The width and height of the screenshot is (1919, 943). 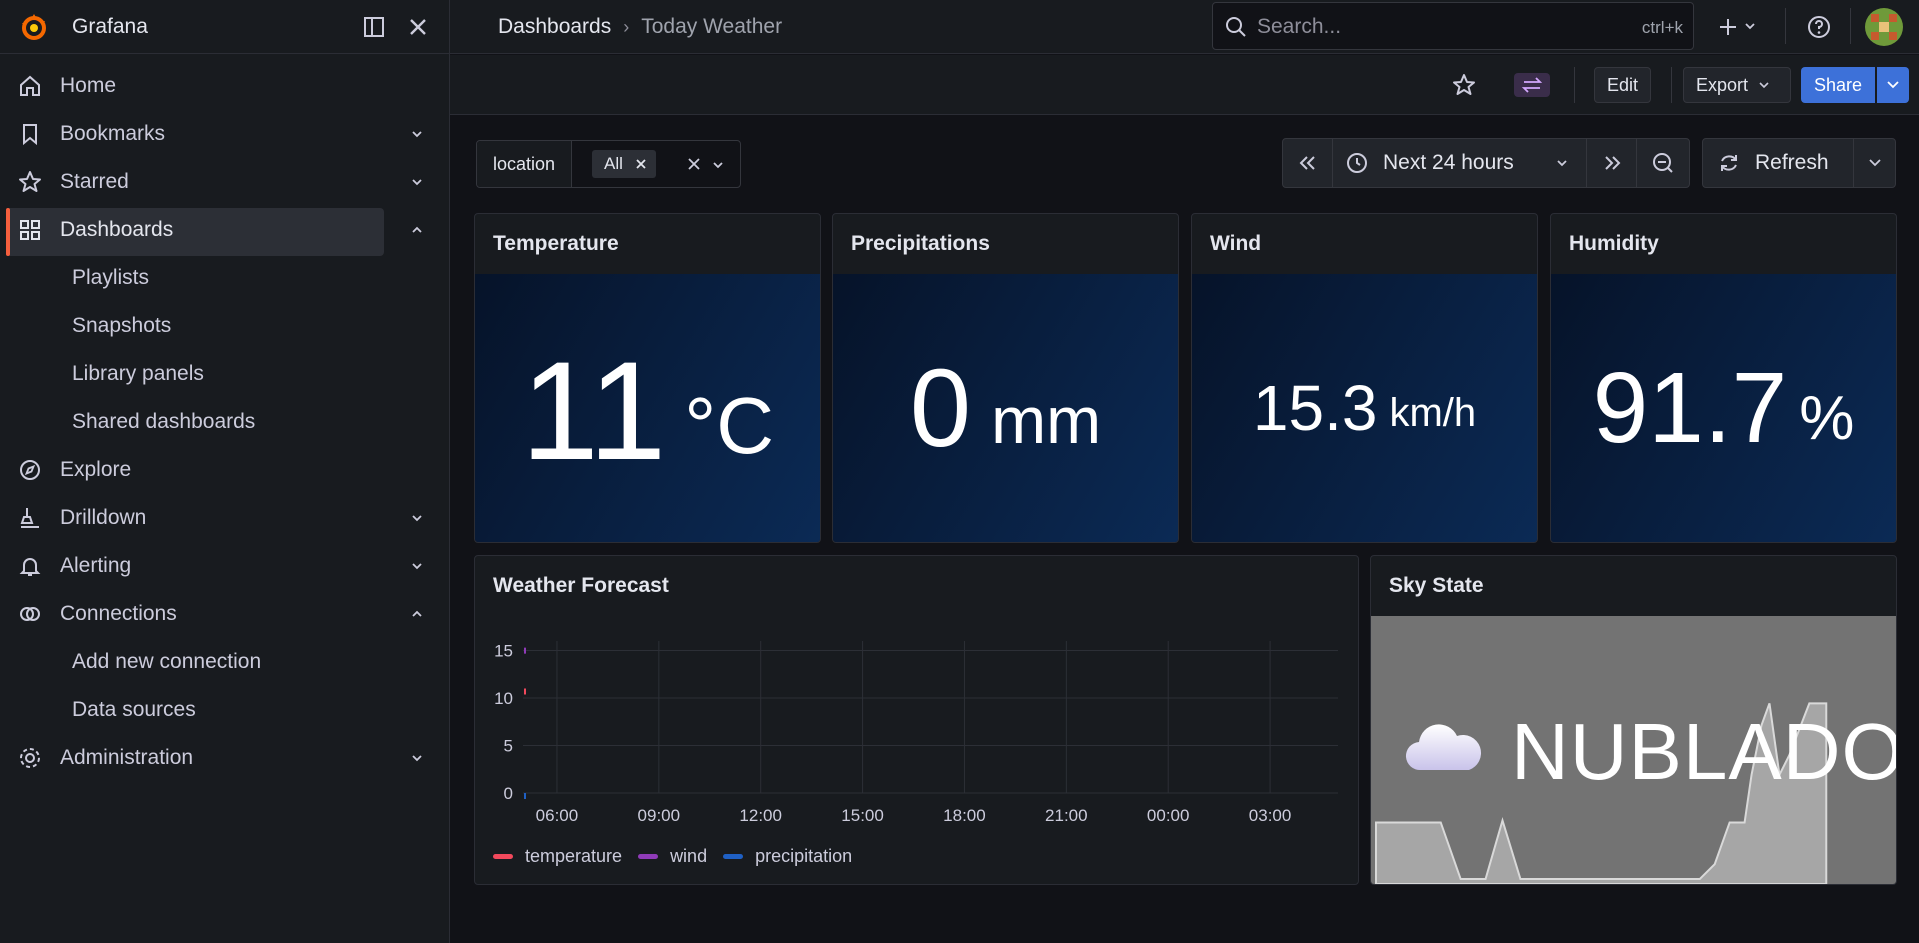 What do you see at coordinates (224, 518) in the screenshot?
I see `sidebar-item-drilldown: Drilldown` at bounding box center [224, 518].